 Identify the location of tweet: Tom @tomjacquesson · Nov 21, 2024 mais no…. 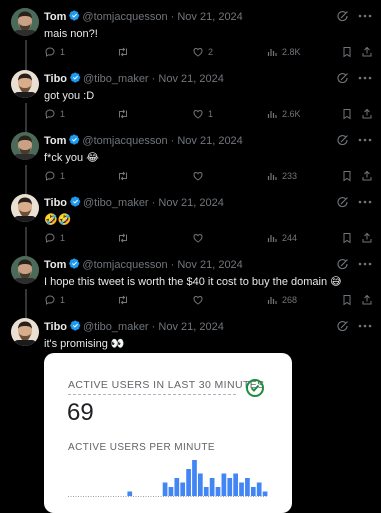
(190, 38).